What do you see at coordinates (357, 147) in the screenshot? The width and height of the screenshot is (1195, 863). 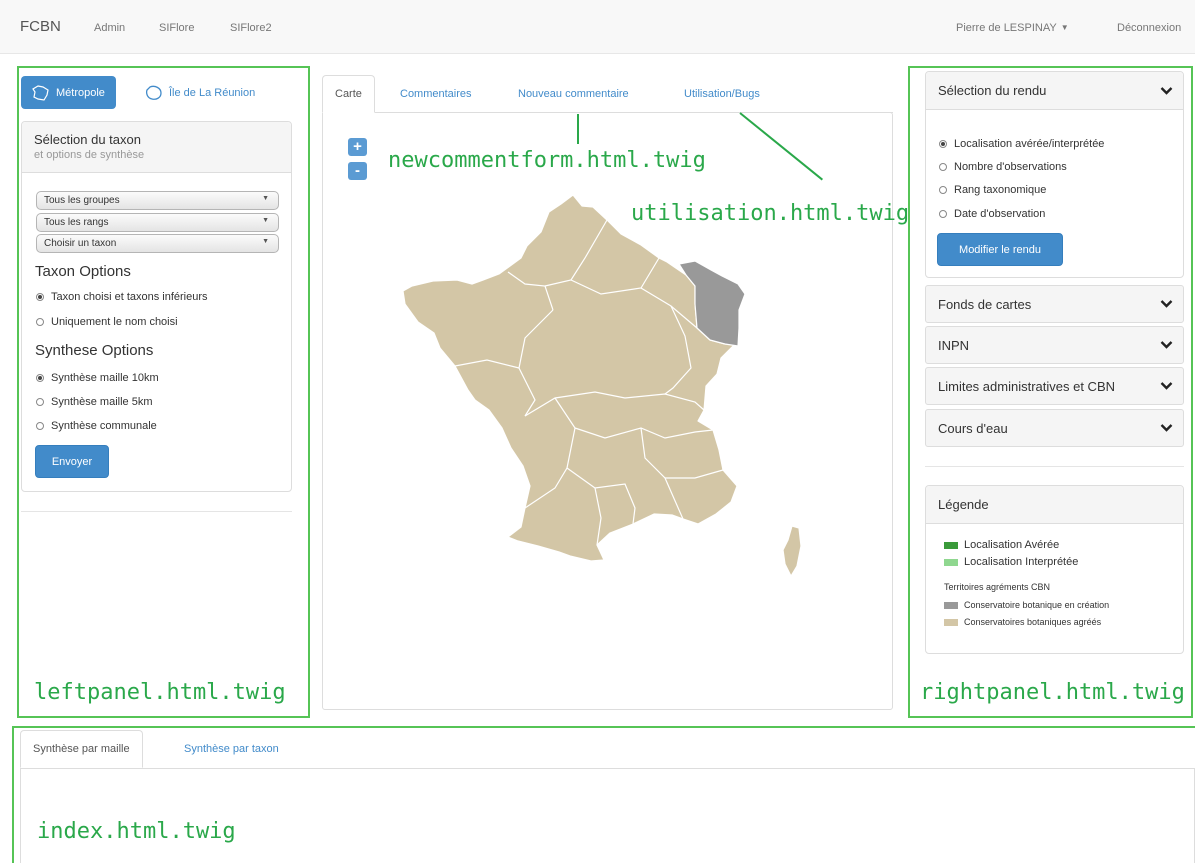 I see `zoom-in-button: +` at bounding box center [357, 147].